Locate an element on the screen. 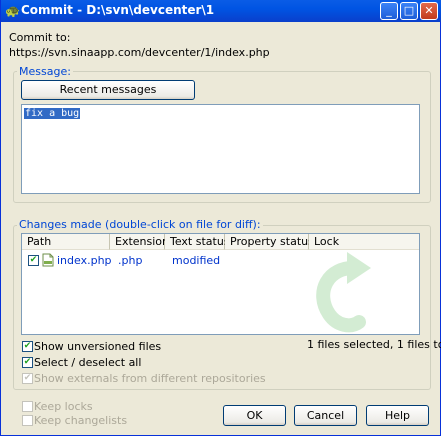  show-unversioned-checkbox: ✔ is located at coordinates (27, 346).